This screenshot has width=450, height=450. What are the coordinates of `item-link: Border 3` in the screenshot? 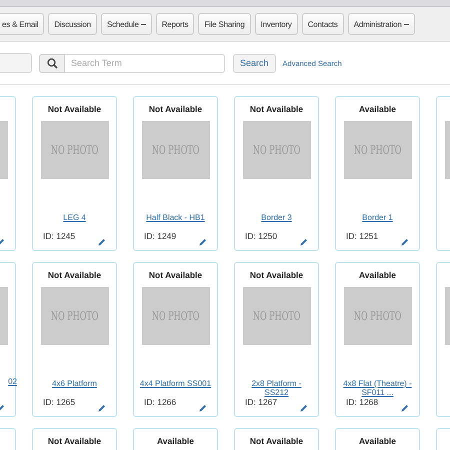 It's located at (276, 222).